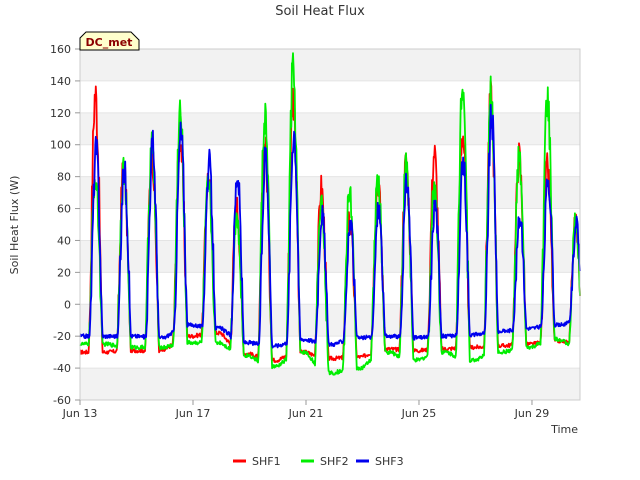 Image resolution: width=640 pixels, height=480 pixels. I want to click on y-tick-label: 100, so click(60, 145).